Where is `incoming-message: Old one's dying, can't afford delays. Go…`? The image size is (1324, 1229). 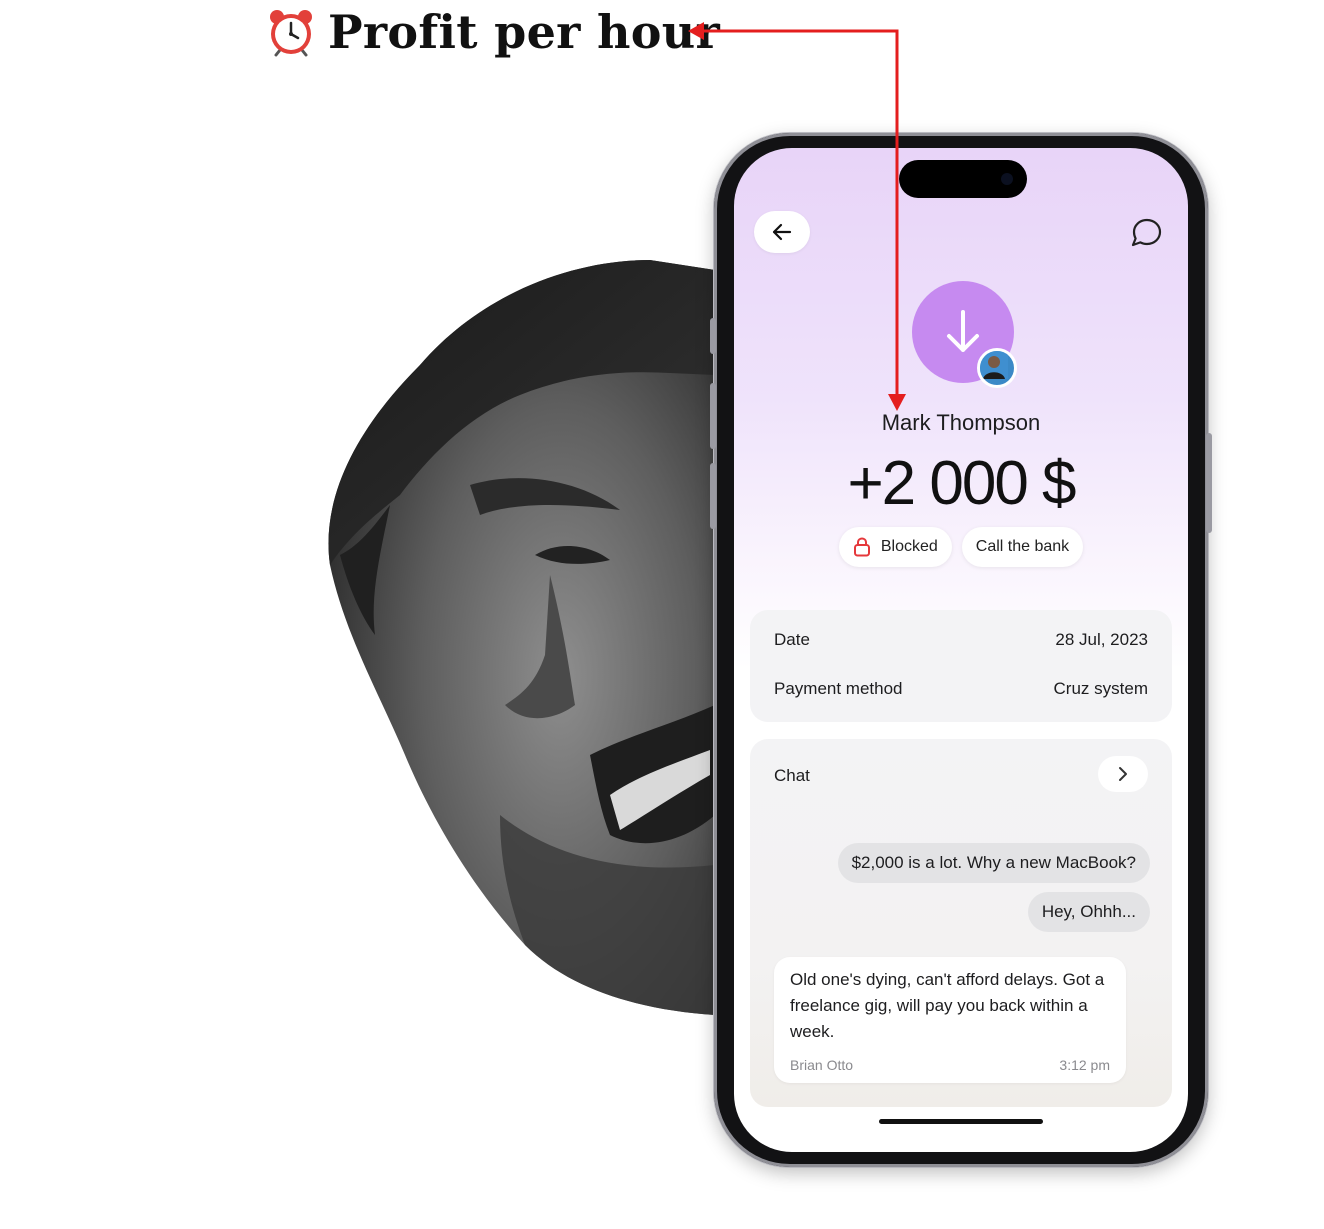 incoming-message: Old one's dying, can't afford delays. Go… is located at coordinates (950, 1020).